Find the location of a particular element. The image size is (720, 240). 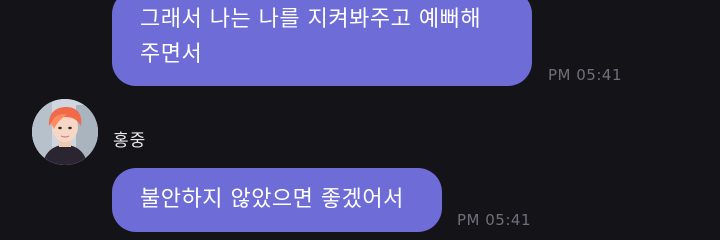

profile-photo-avatar is located at coordinates (65, 132).